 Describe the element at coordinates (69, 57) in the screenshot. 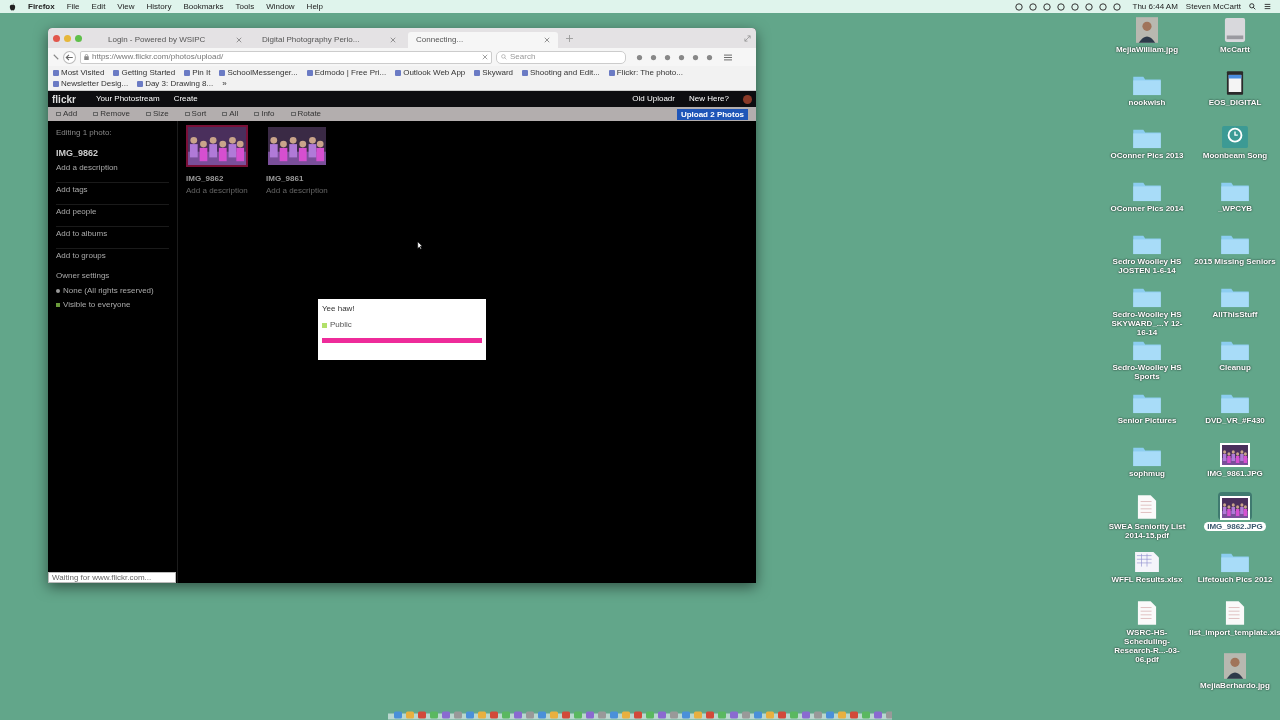

I see `back-icon` at that location.